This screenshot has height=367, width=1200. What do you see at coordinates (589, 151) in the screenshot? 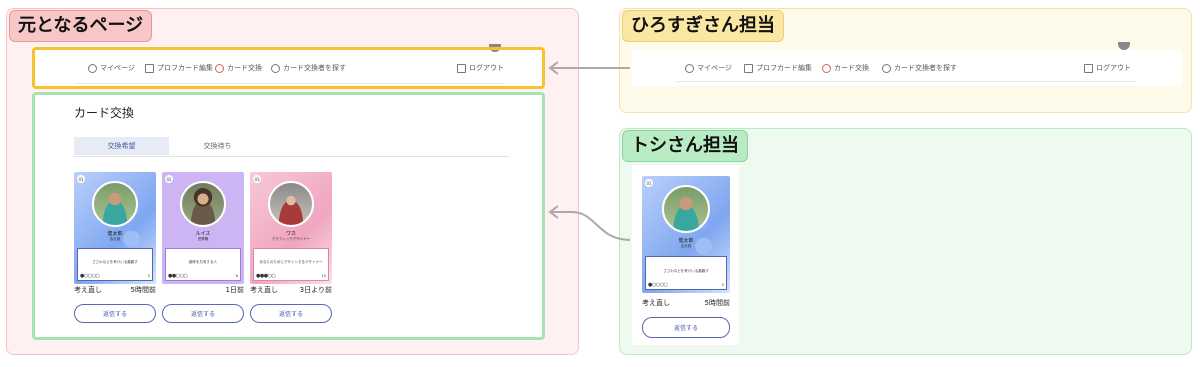
I see `connector-arrows` at bounding box center [589, 151].